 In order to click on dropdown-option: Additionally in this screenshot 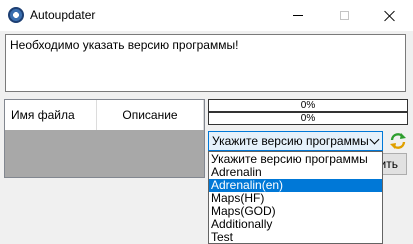, I will do `click(295, 224)`.